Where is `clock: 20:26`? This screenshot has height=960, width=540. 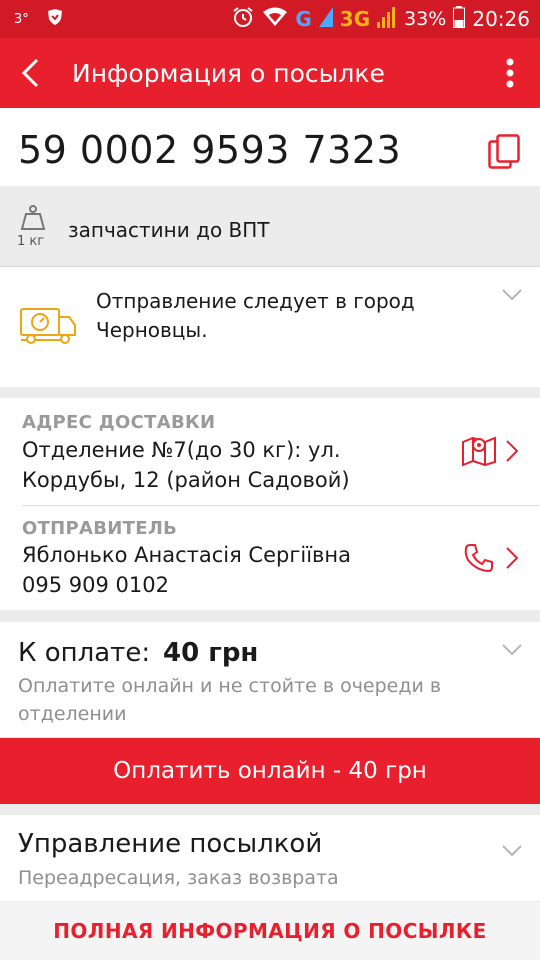
clock: 20:26 is located at coordinates (501, 19).